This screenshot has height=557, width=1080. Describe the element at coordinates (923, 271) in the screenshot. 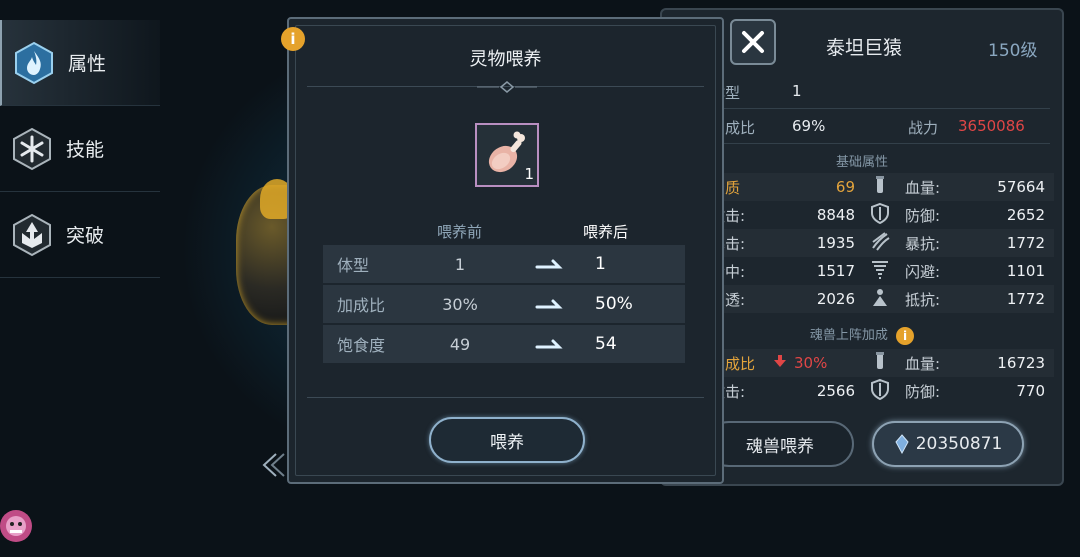

I see `stat-label: 闪避:` at that location.